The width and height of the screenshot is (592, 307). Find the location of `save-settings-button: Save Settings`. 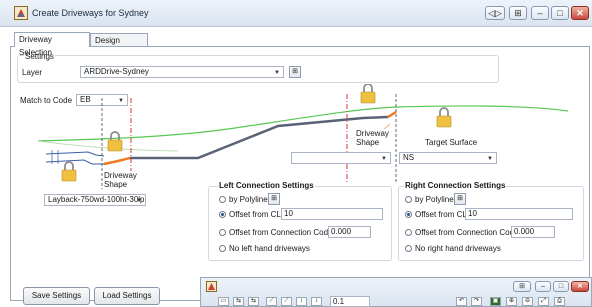

save-settings-button: Save Settings is located at coordinates (56, 296).